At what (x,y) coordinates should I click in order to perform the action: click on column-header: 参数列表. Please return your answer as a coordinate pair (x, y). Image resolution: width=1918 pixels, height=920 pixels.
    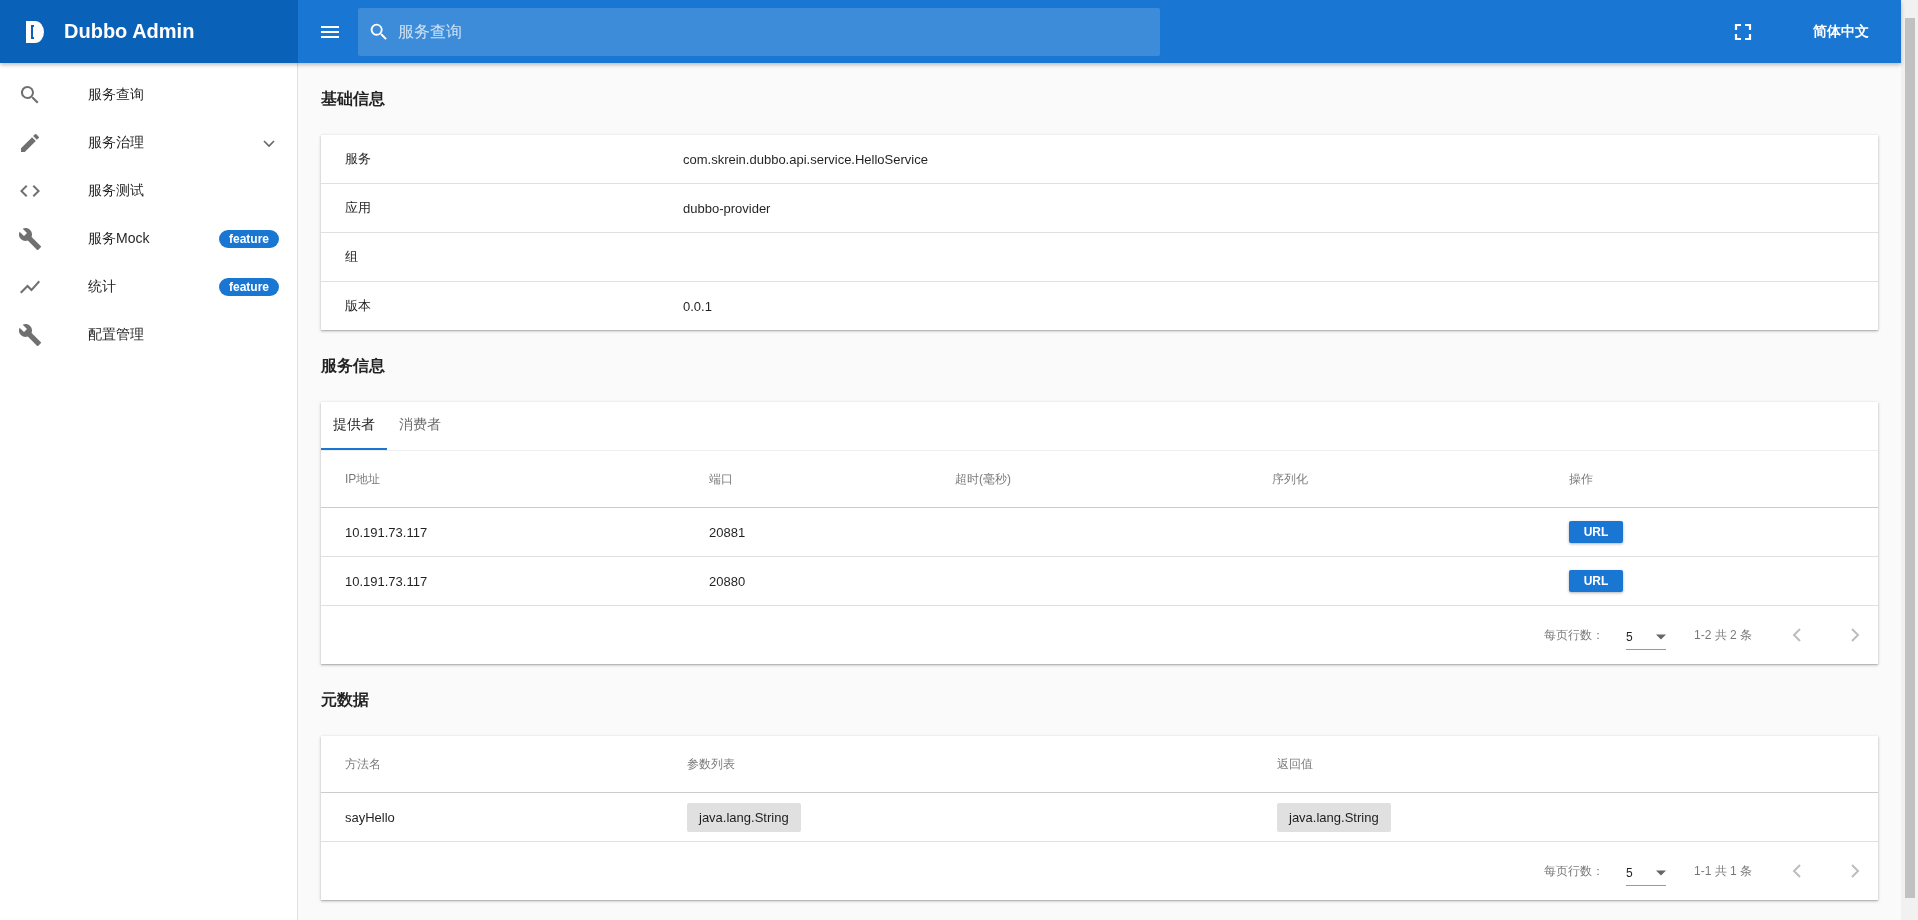
    Looking at the image, I should click on (711, 764).